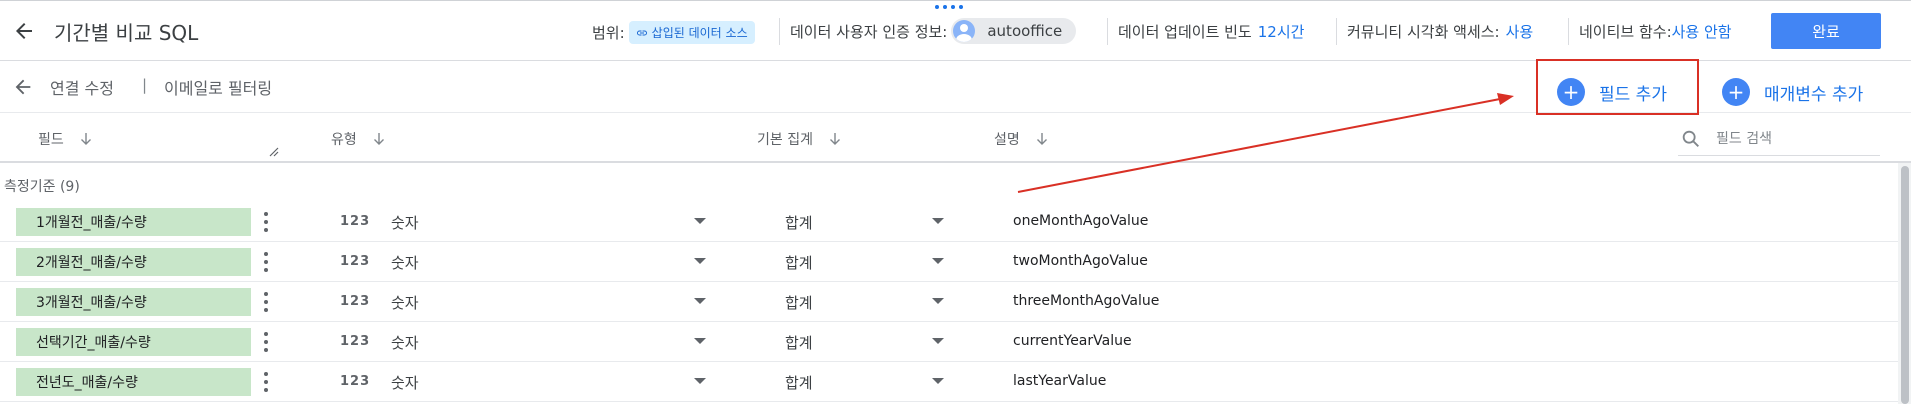 The height and width of the screenshot is (404, 1911). I want to click on edit-connection-link: 연결 수정, so click(82, 87).